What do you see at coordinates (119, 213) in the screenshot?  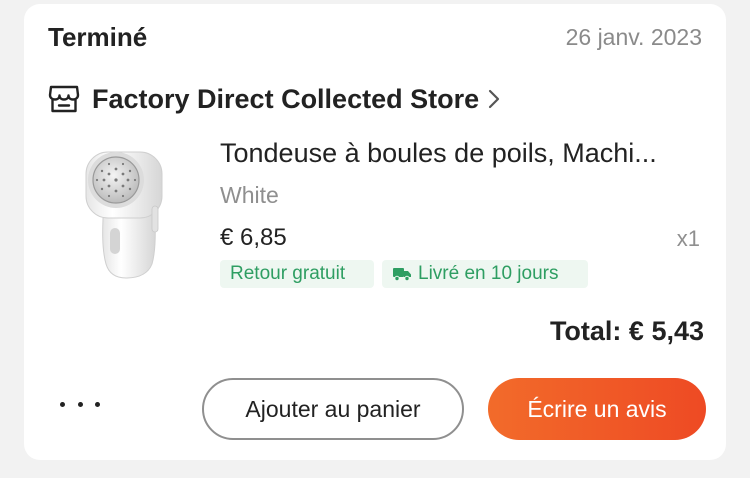 I see `product-image` at bounding box center [119, 213].